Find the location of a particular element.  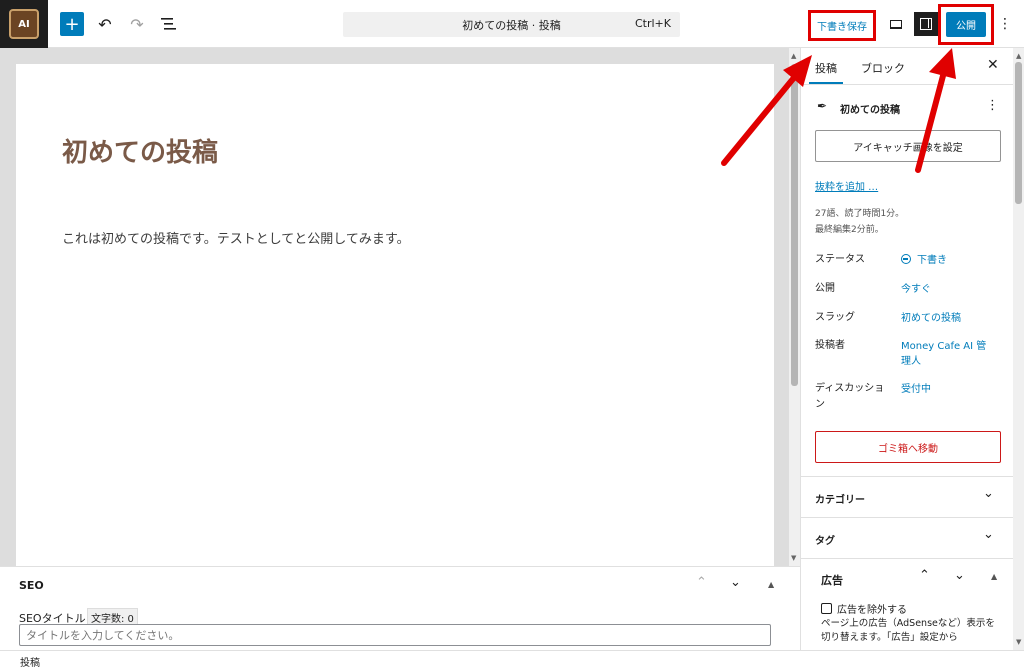

checkbox-box is located at coordinates (826, 608).